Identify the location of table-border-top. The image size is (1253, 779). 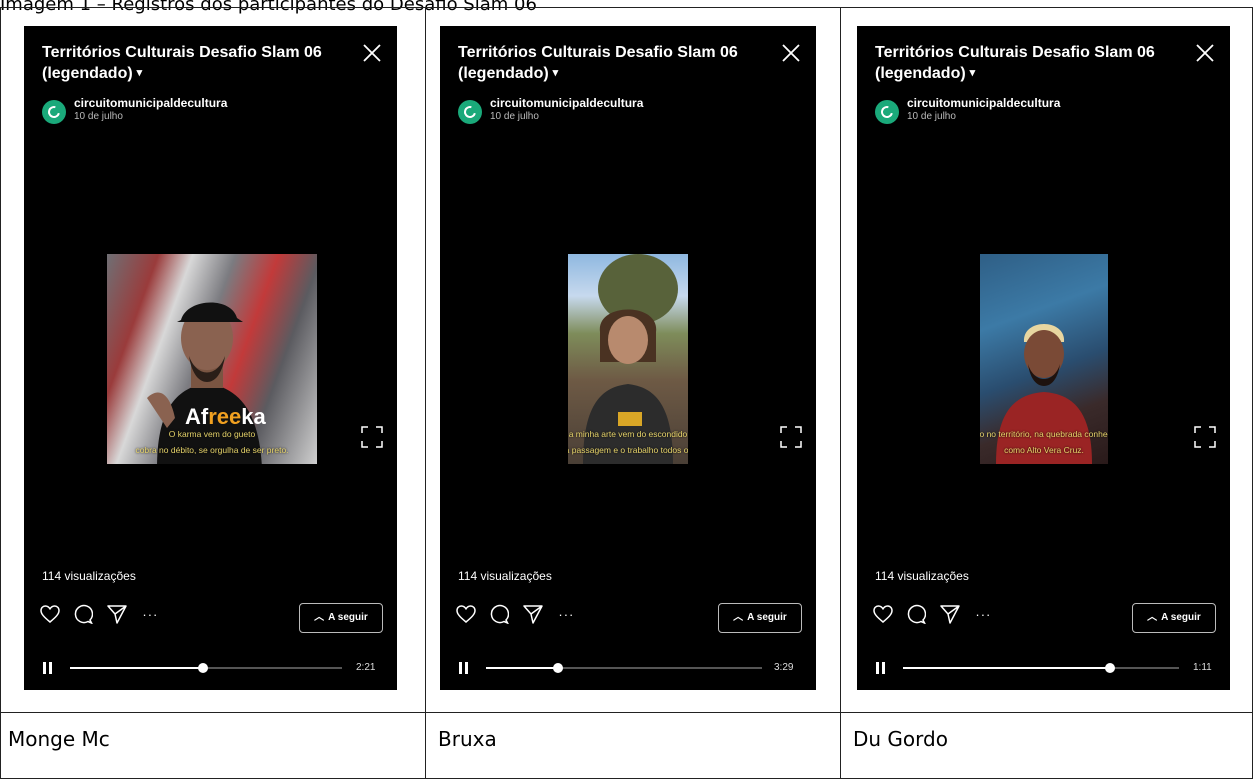
(626, 7).